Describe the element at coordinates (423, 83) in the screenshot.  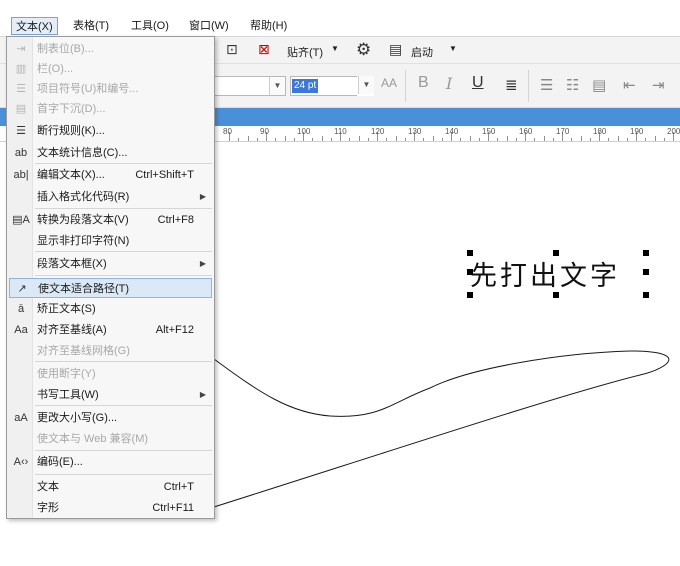
I see `bold-button: B` at that location.